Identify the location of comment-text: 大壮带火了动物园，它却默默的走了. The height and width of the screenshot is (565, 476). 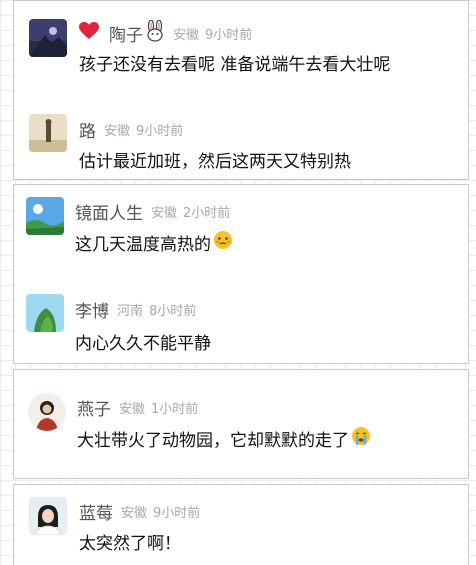
(224, 438).